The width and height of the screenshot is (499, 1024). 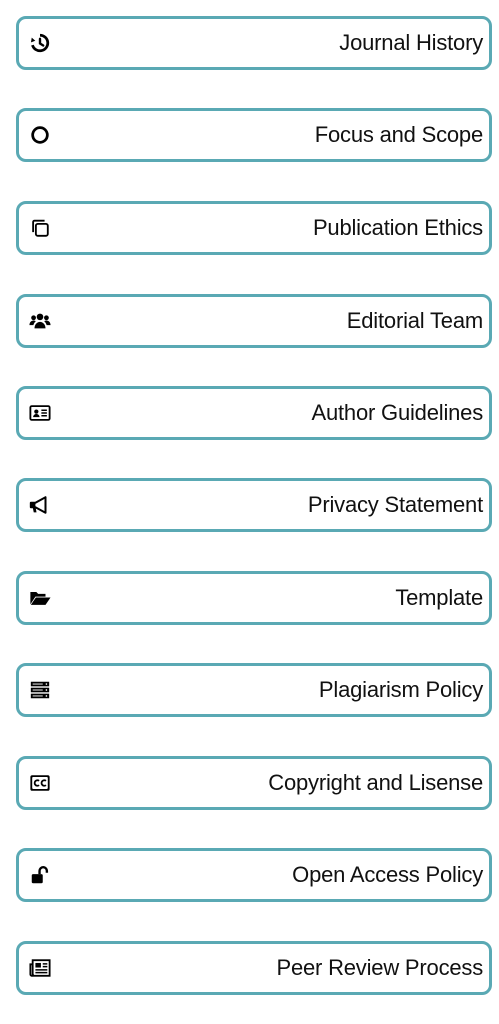 What do you see at coordinates (40, 43) in the screenshot?
I see `history-icon` at bounding box center [40, 43].